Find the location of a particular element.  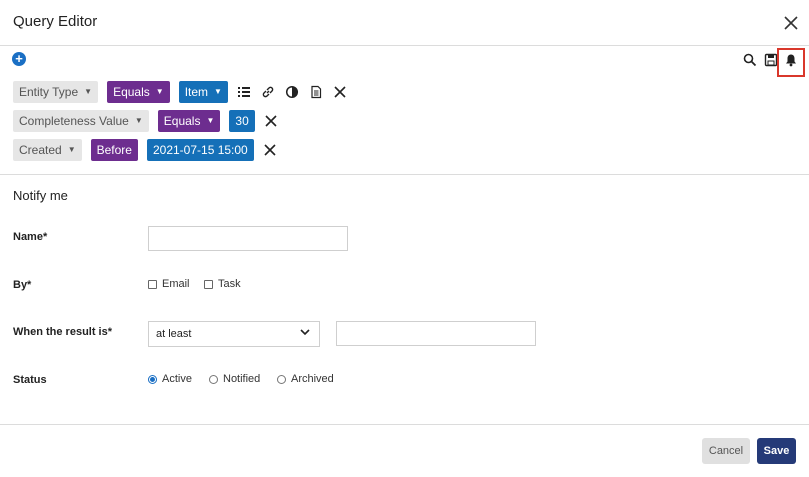

filter-field-label: Entity Type is located at coordinates (49, 92).